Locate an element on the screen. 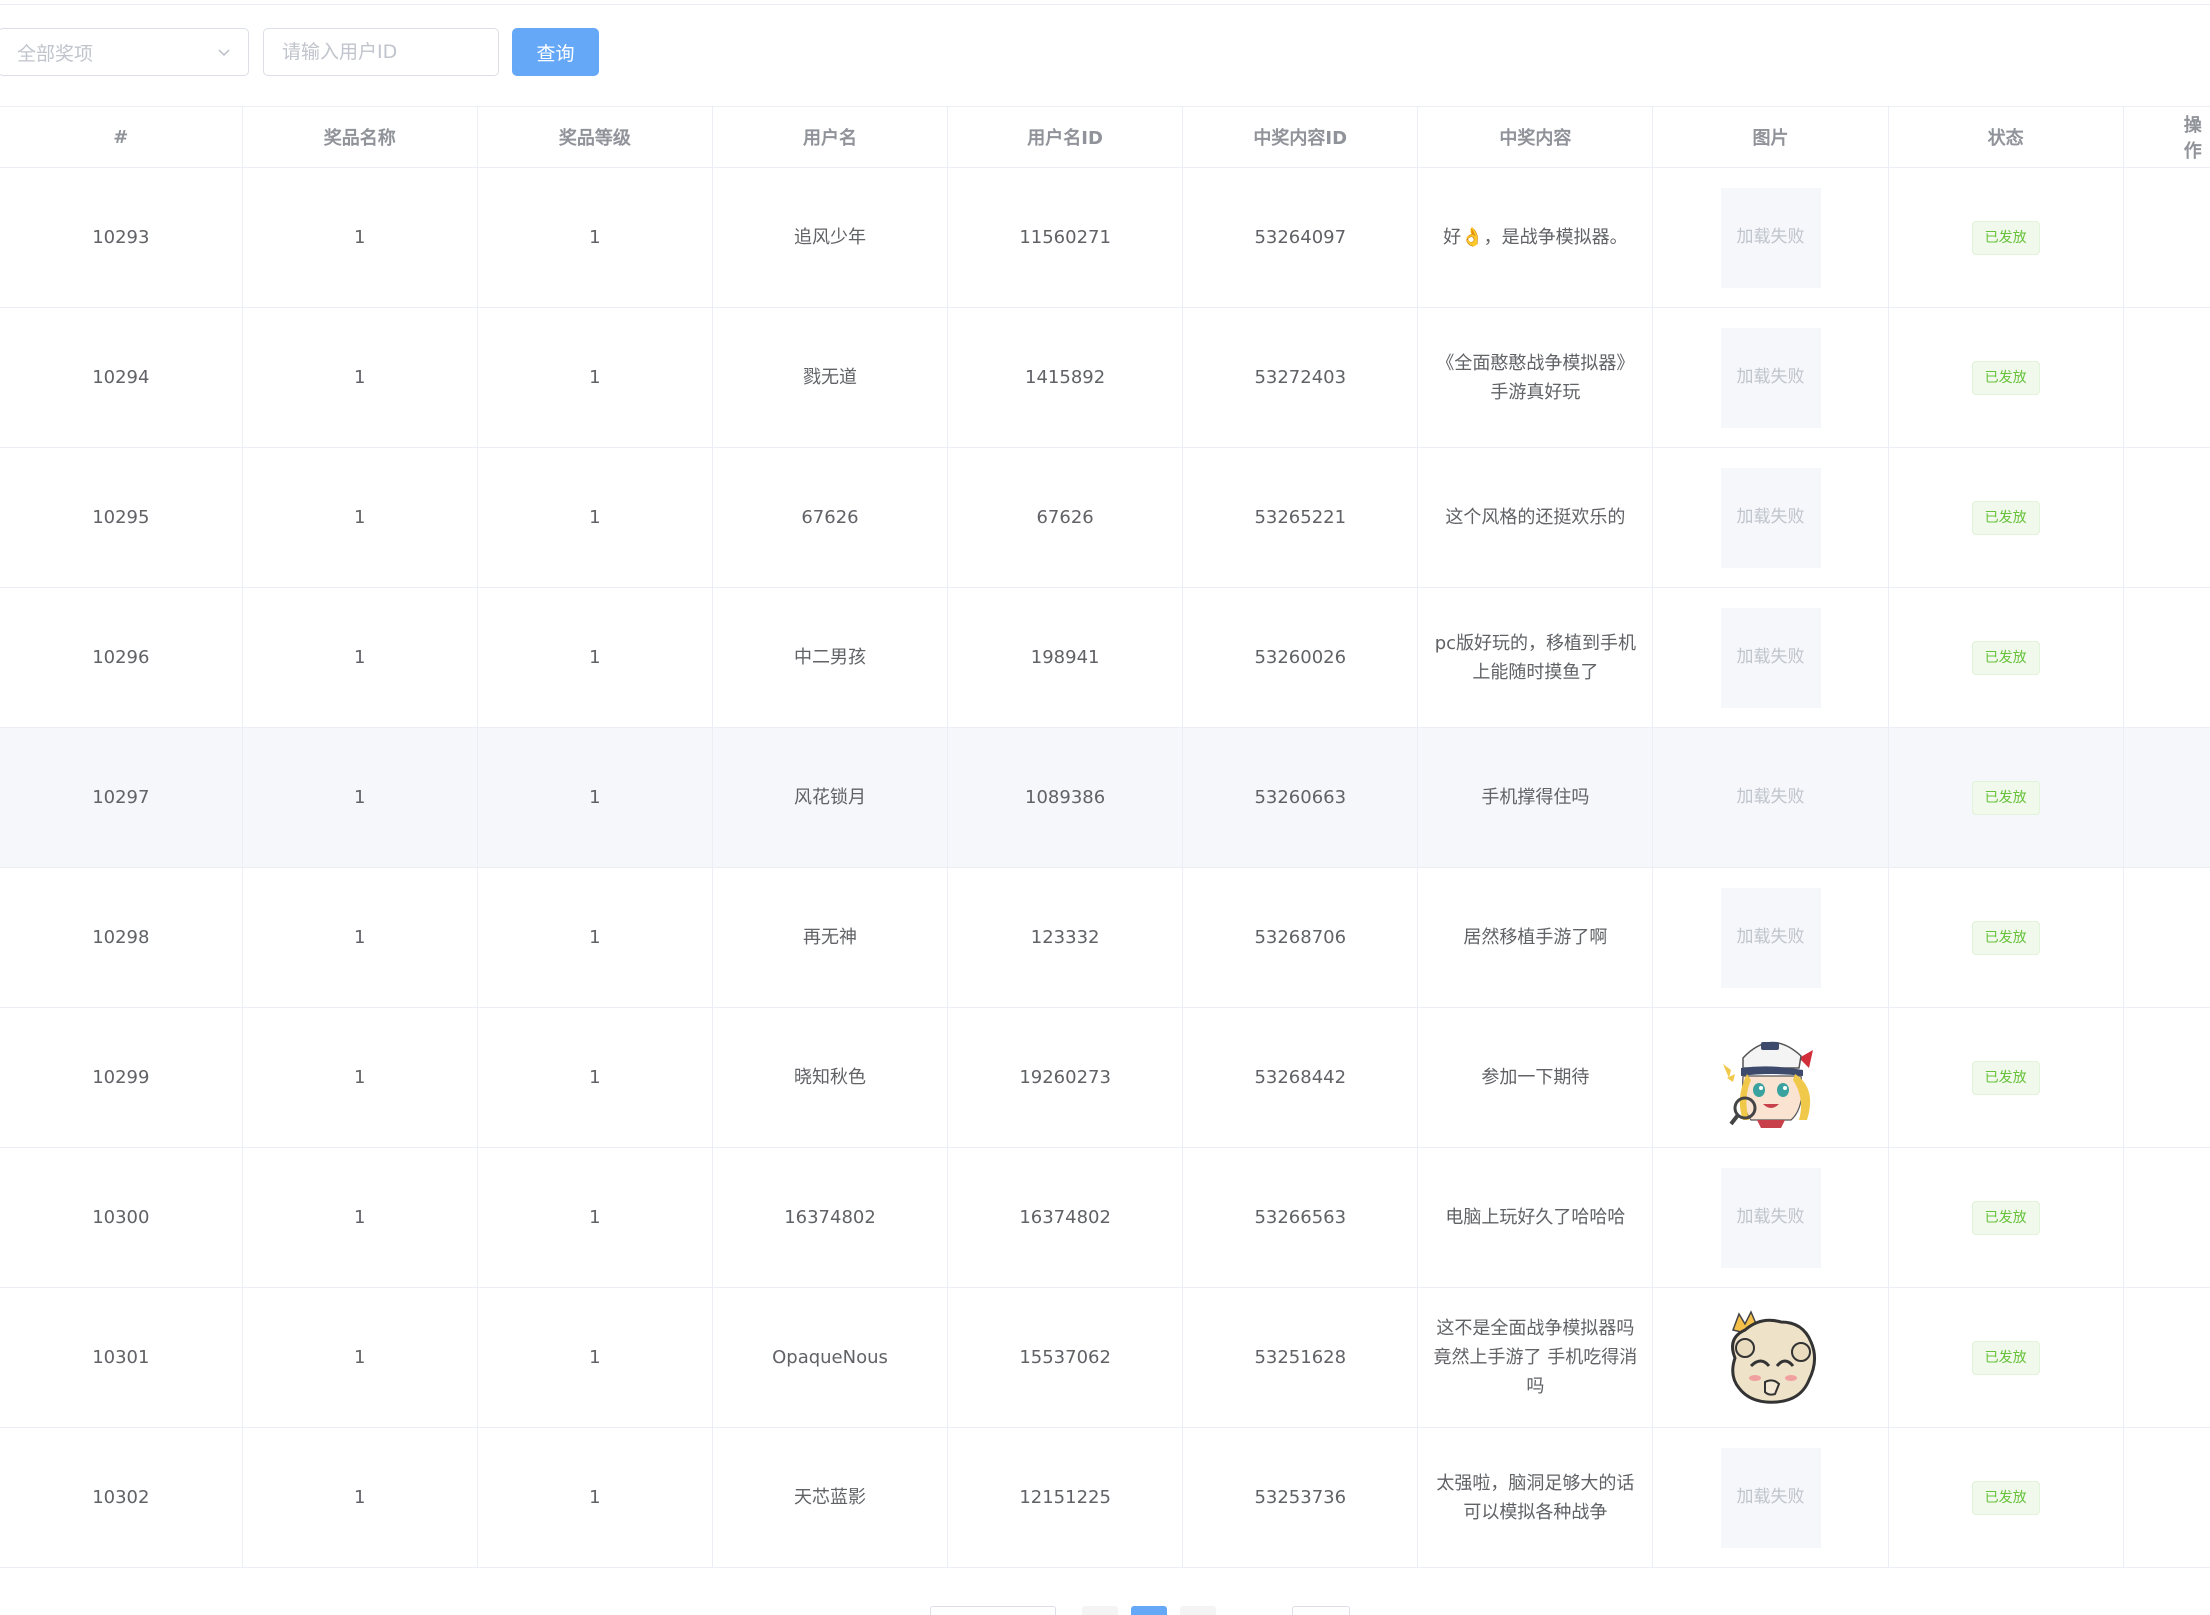  page-number-active is located at coordinates (1149, 1610).